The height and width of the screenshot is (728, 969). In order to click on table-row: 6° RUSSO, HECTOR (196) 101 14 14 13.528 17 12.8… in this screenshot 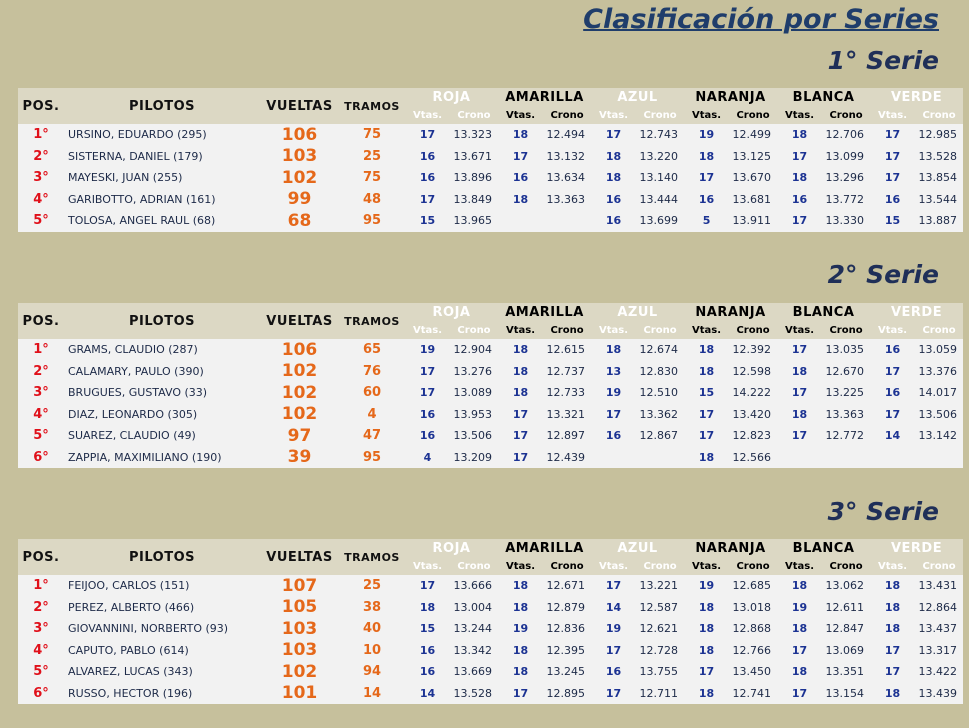, I will do `click(490, 694)`.